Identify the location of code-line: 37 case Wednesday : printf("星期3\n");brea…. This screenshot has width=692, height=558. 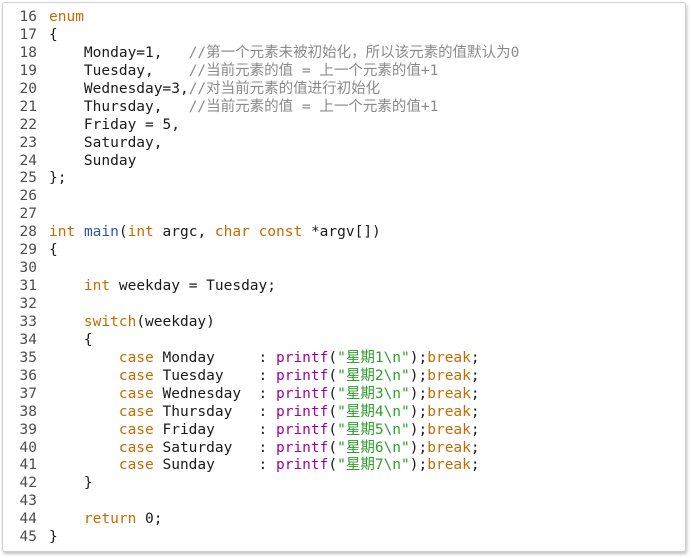
(344, 395).